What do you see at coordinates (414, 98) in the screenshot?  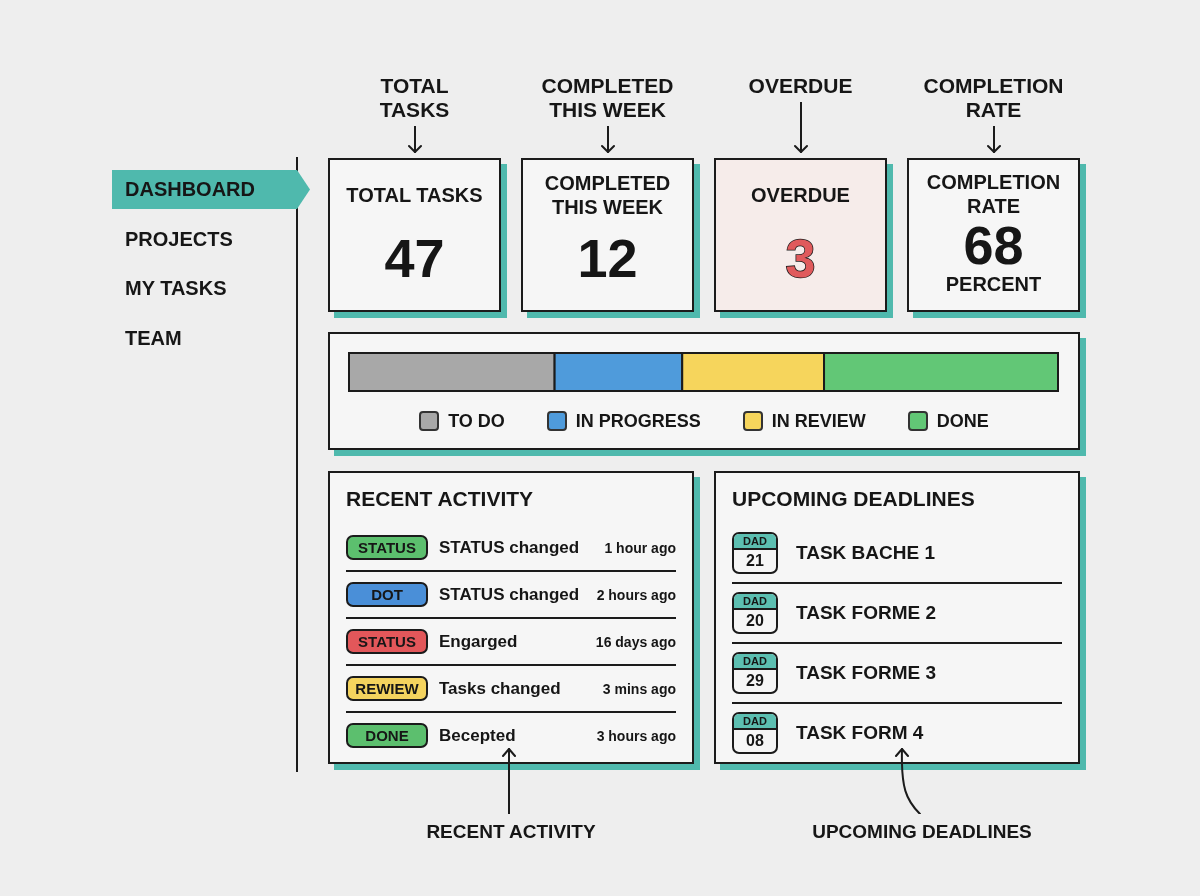 I see `callout-label: TOTAL TASKS` at bounding box center [414, 98].